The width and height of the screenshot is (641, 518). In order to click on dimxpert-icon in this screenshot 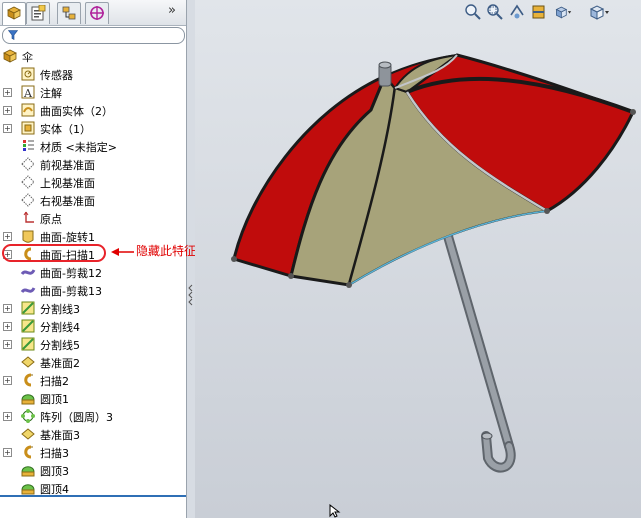, I will do `click(97, 13)`.